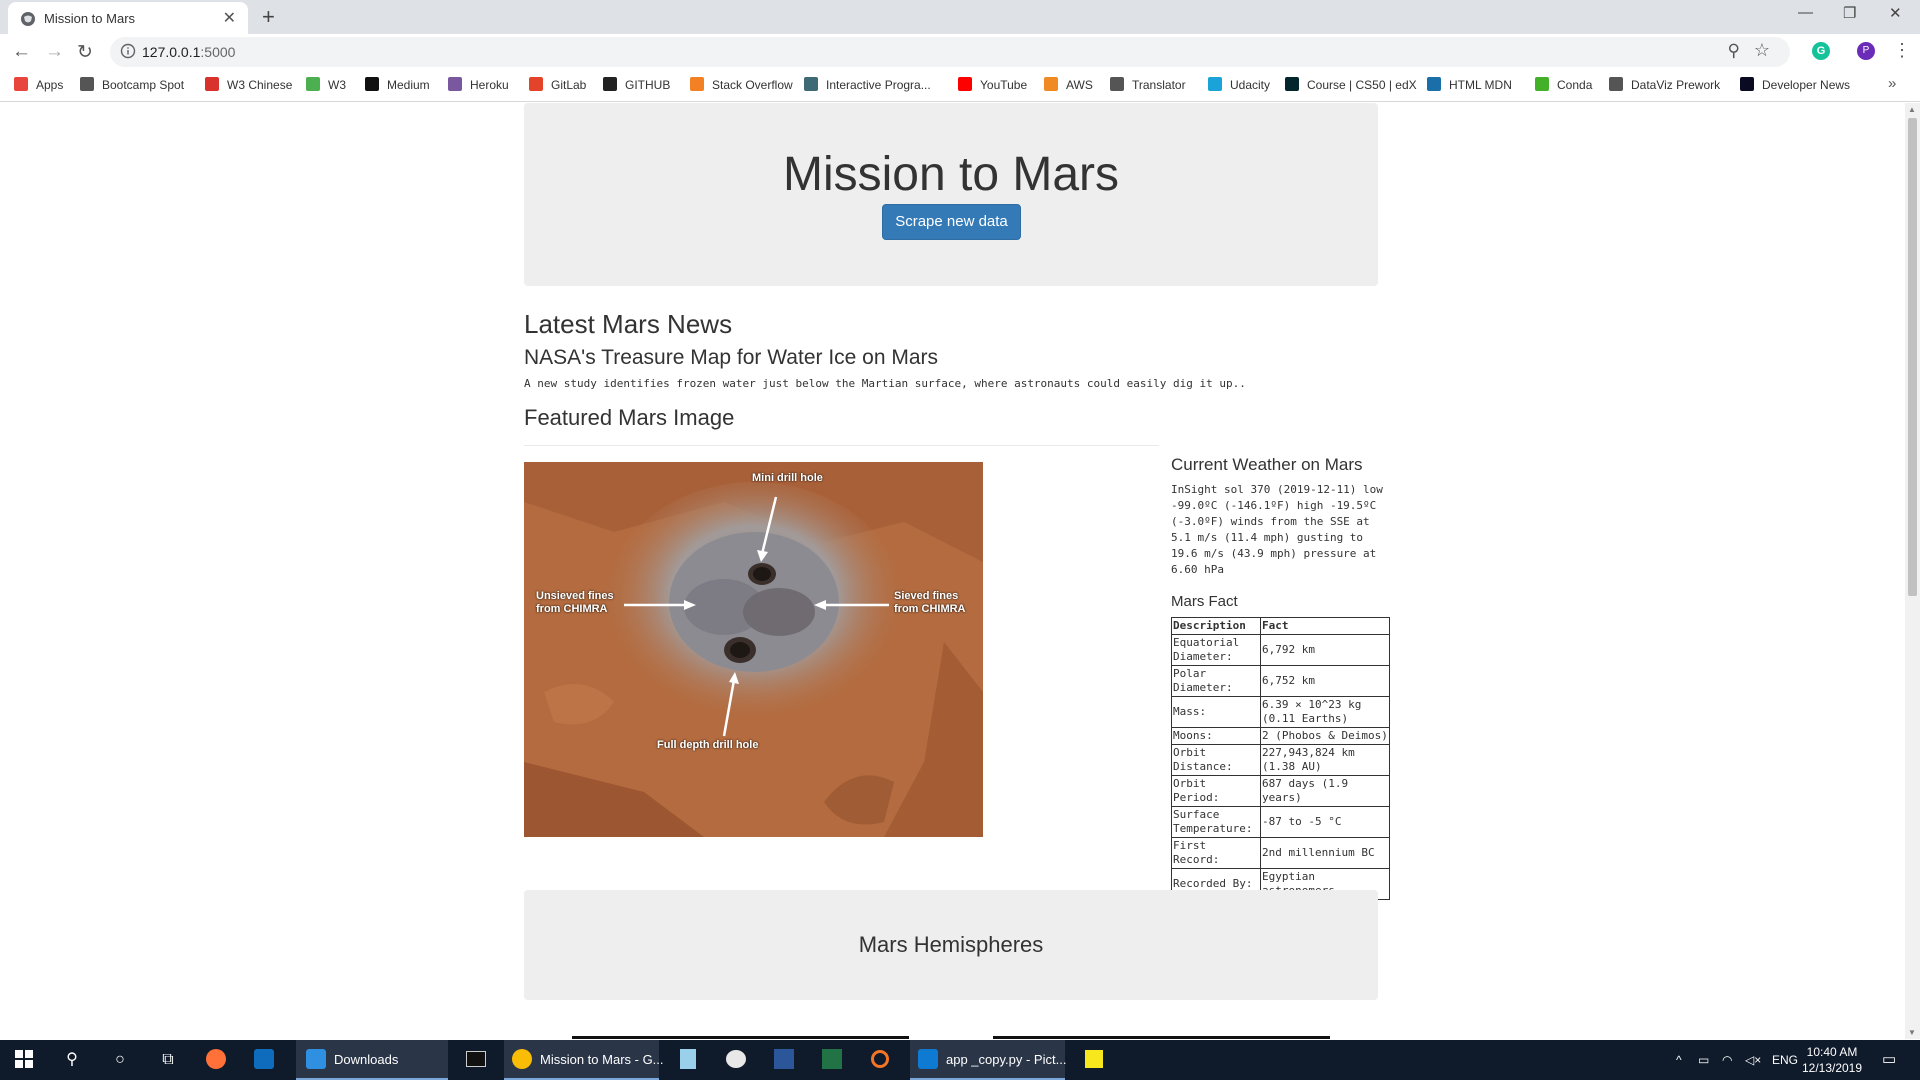  I want to click on notifications-icon: ▭, so click(1889, 1060).